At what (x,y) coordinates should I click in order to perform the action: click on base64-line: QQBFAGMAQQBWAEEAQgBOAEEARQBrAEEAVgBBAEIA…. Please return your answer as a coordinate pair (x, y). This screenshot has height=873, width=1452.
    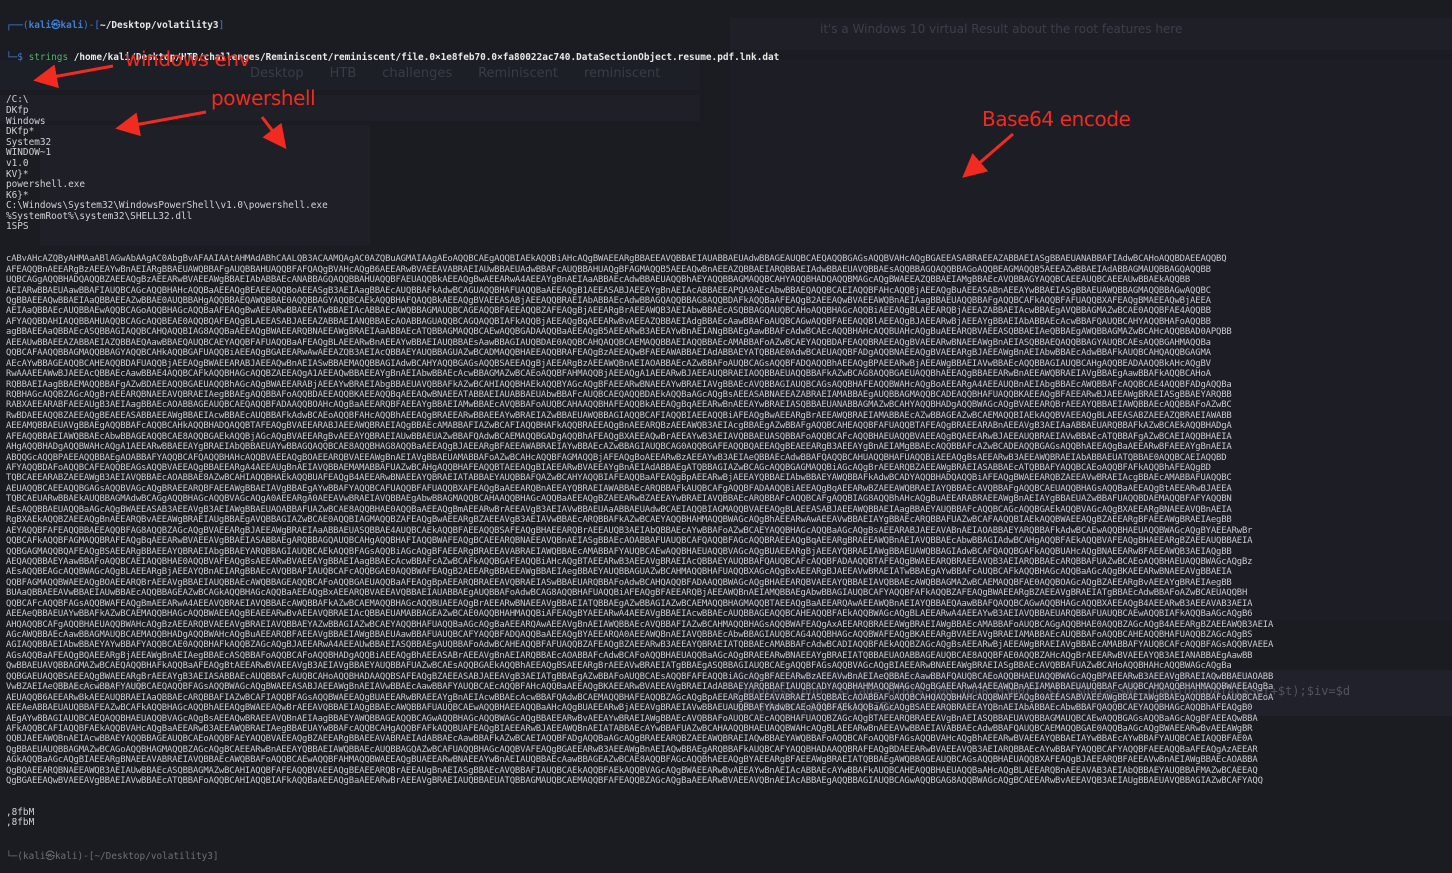
    Looking at the image, I should click on (619, 582).